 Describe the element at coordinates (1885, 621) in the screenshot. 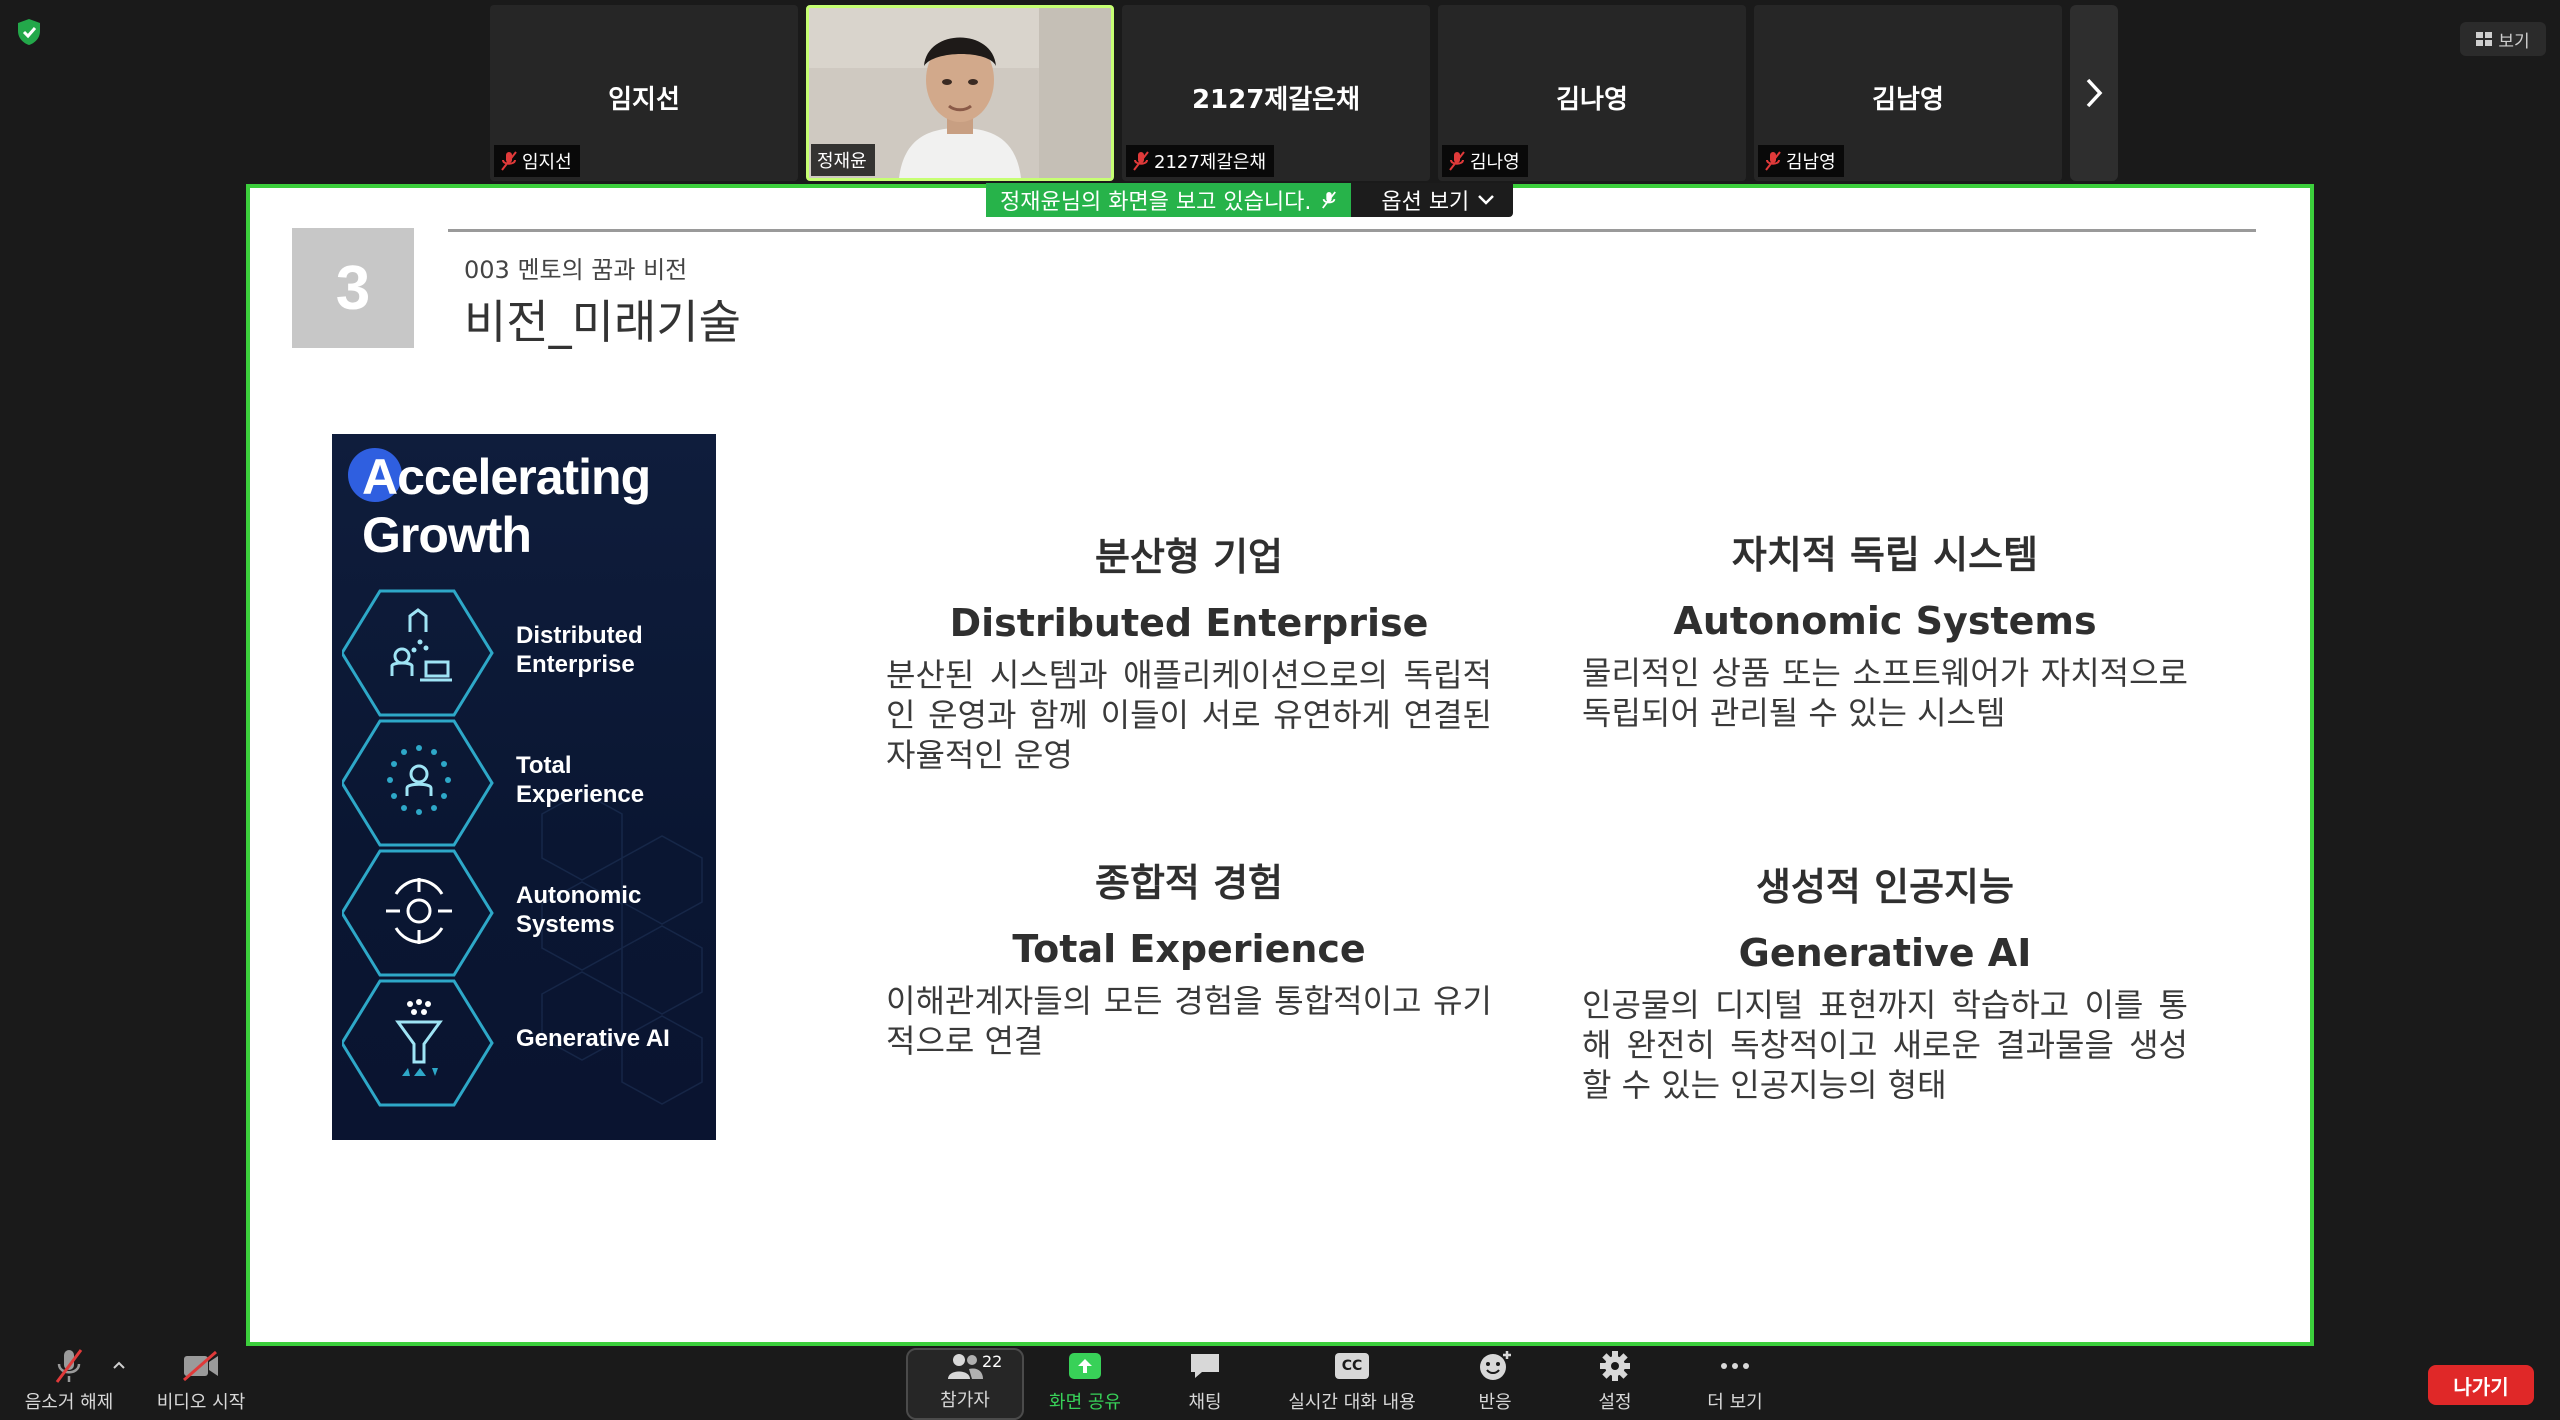

I see `topic-title-en: Autonomic Systems` at that location.